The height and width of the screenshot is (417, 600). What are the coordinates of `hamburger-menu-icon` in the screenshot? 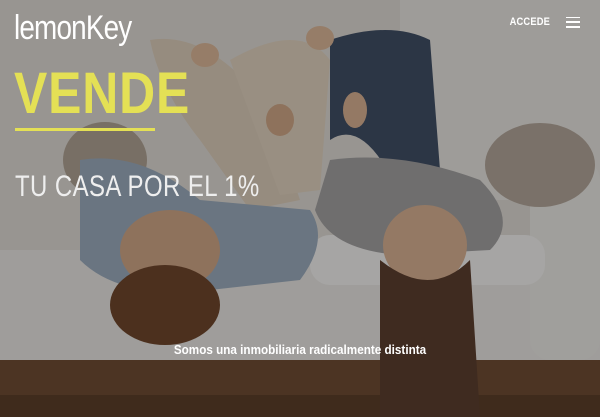 It's located at (573, 22).